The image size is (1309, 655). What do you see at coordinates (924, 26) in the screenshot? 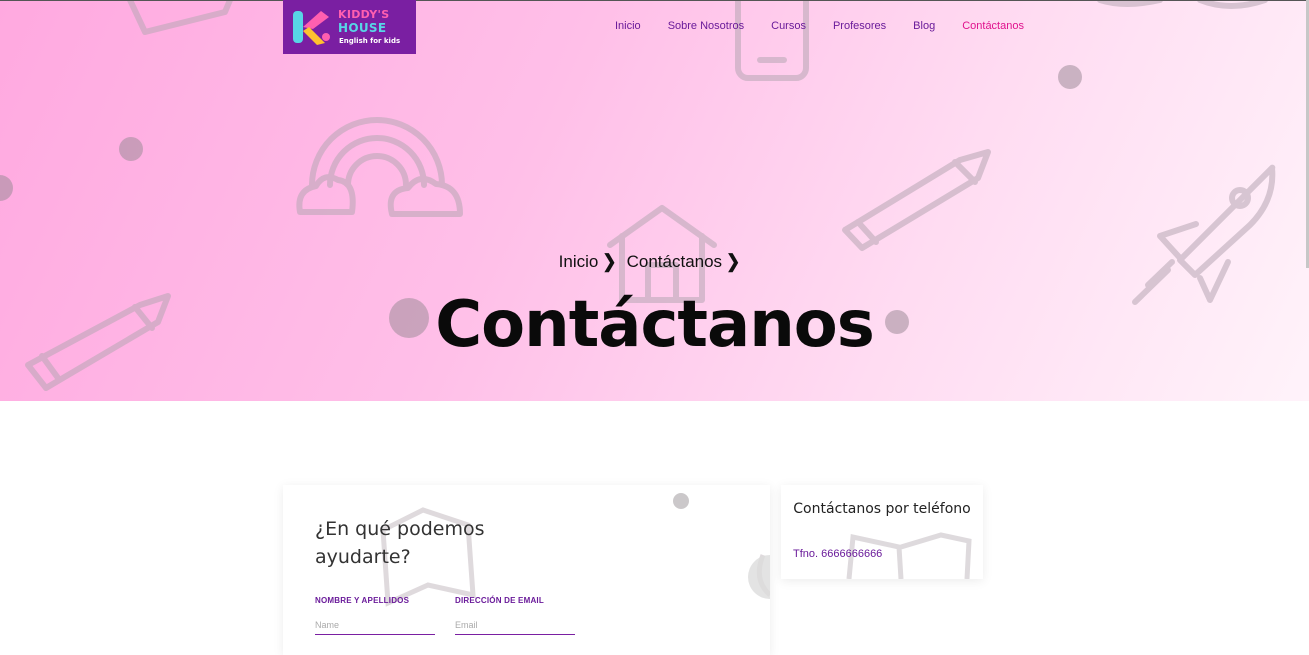
I see `nav-item-blog: Blog` at bounding box center [924, 26].